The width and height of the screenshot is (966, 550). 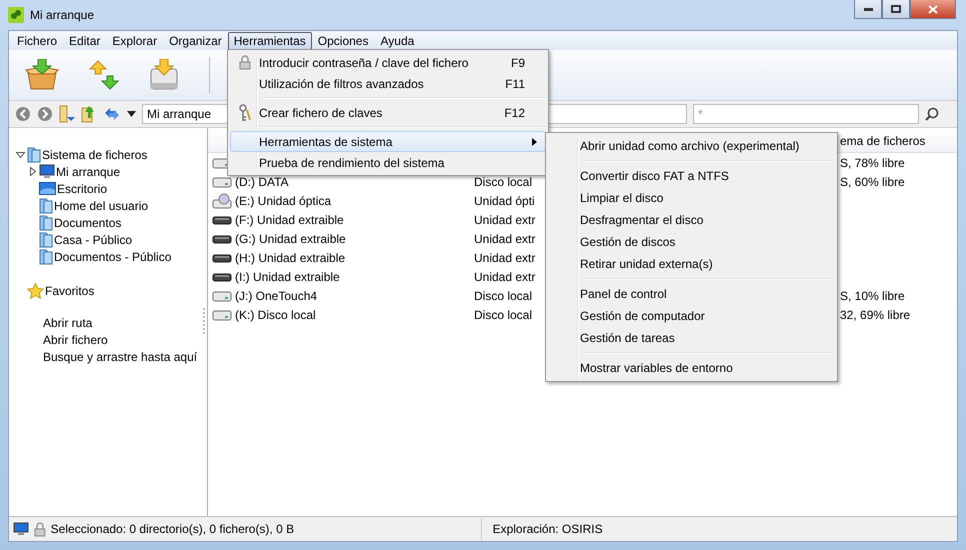 What do you see at coordinates (69, 291) in the screenshot?
I see `favorites-item: Favoritos` at bounding box center [69, 291].